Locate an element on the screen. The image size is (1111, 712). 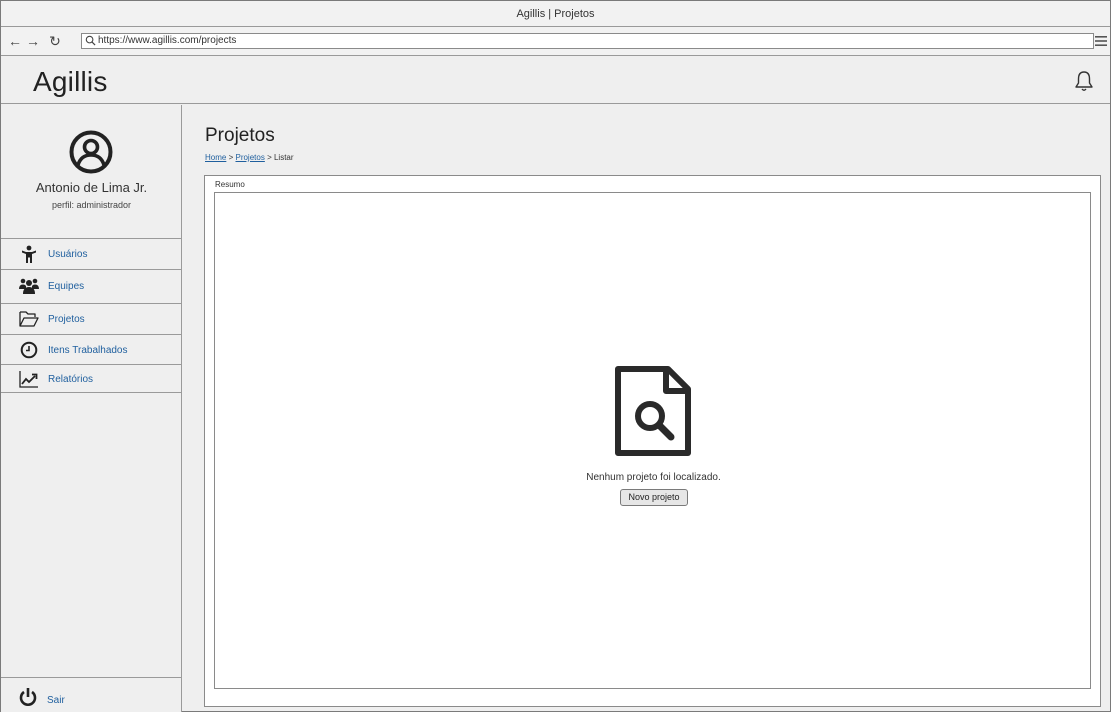
power-icon is located at coordinates (28, 697).